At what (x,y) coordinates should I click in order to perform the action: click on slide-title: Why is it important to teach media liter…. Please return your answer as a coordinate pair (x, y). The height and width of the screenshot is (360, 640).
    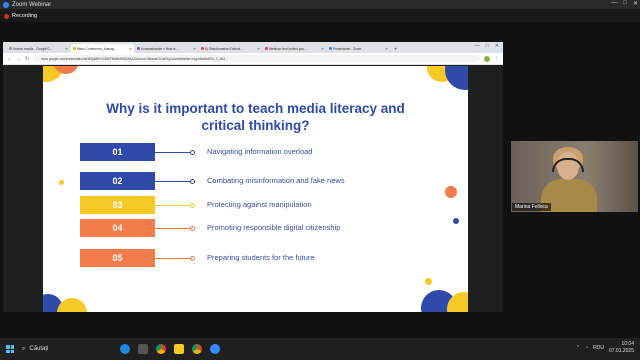
    Looking at the image, I should click on (255, 117).